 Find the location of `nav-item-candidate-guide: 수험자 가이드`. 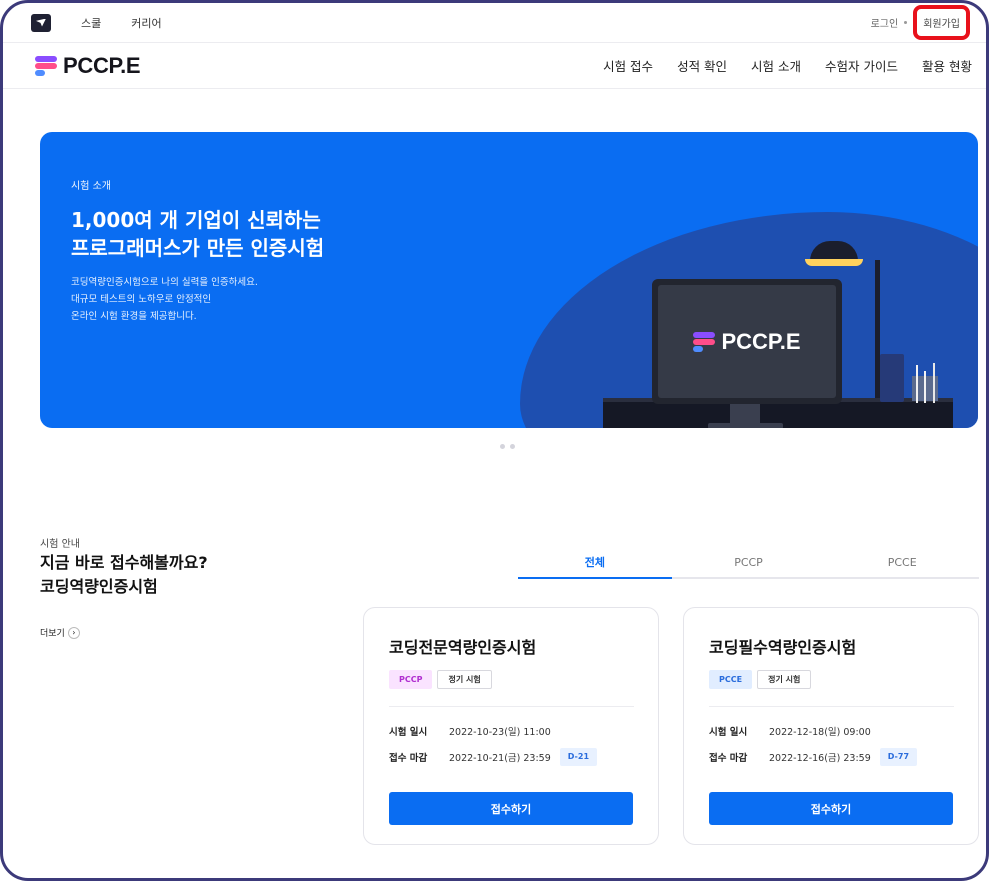

nav-item-candidate-guide: 수험자 가이드 is located at coordinates (861, 65).